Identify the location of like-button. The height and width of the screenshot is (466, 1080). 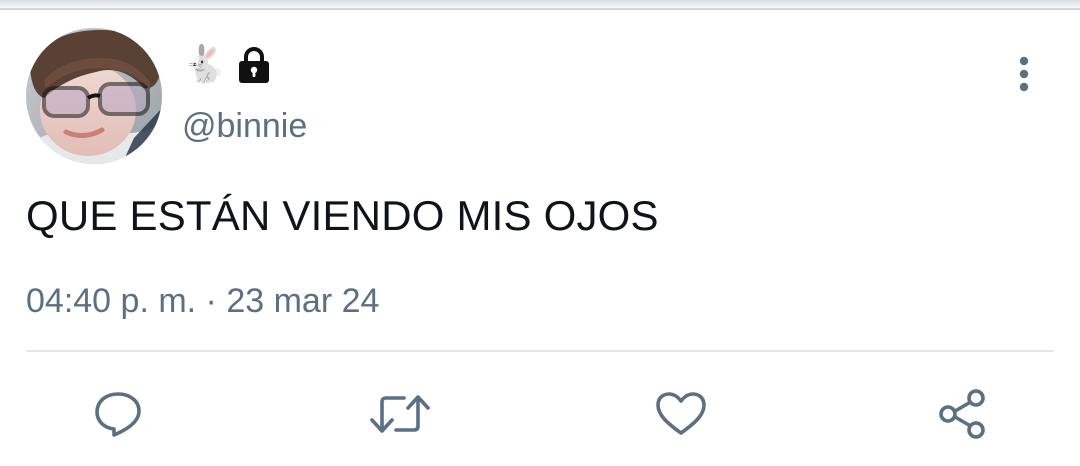
(681, 414).